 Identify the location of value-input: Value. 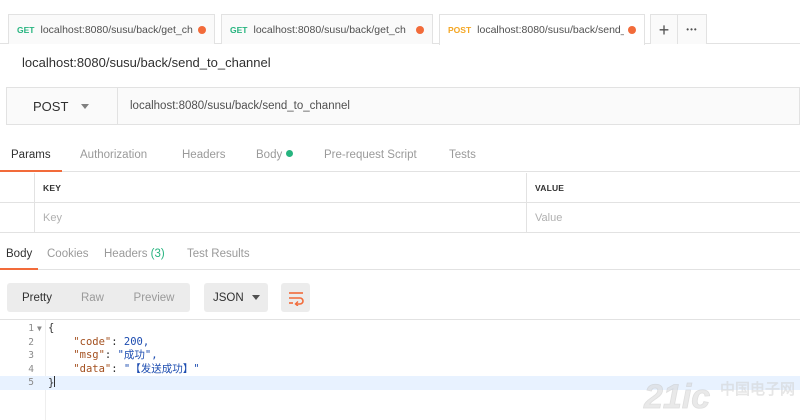
(663, 218).